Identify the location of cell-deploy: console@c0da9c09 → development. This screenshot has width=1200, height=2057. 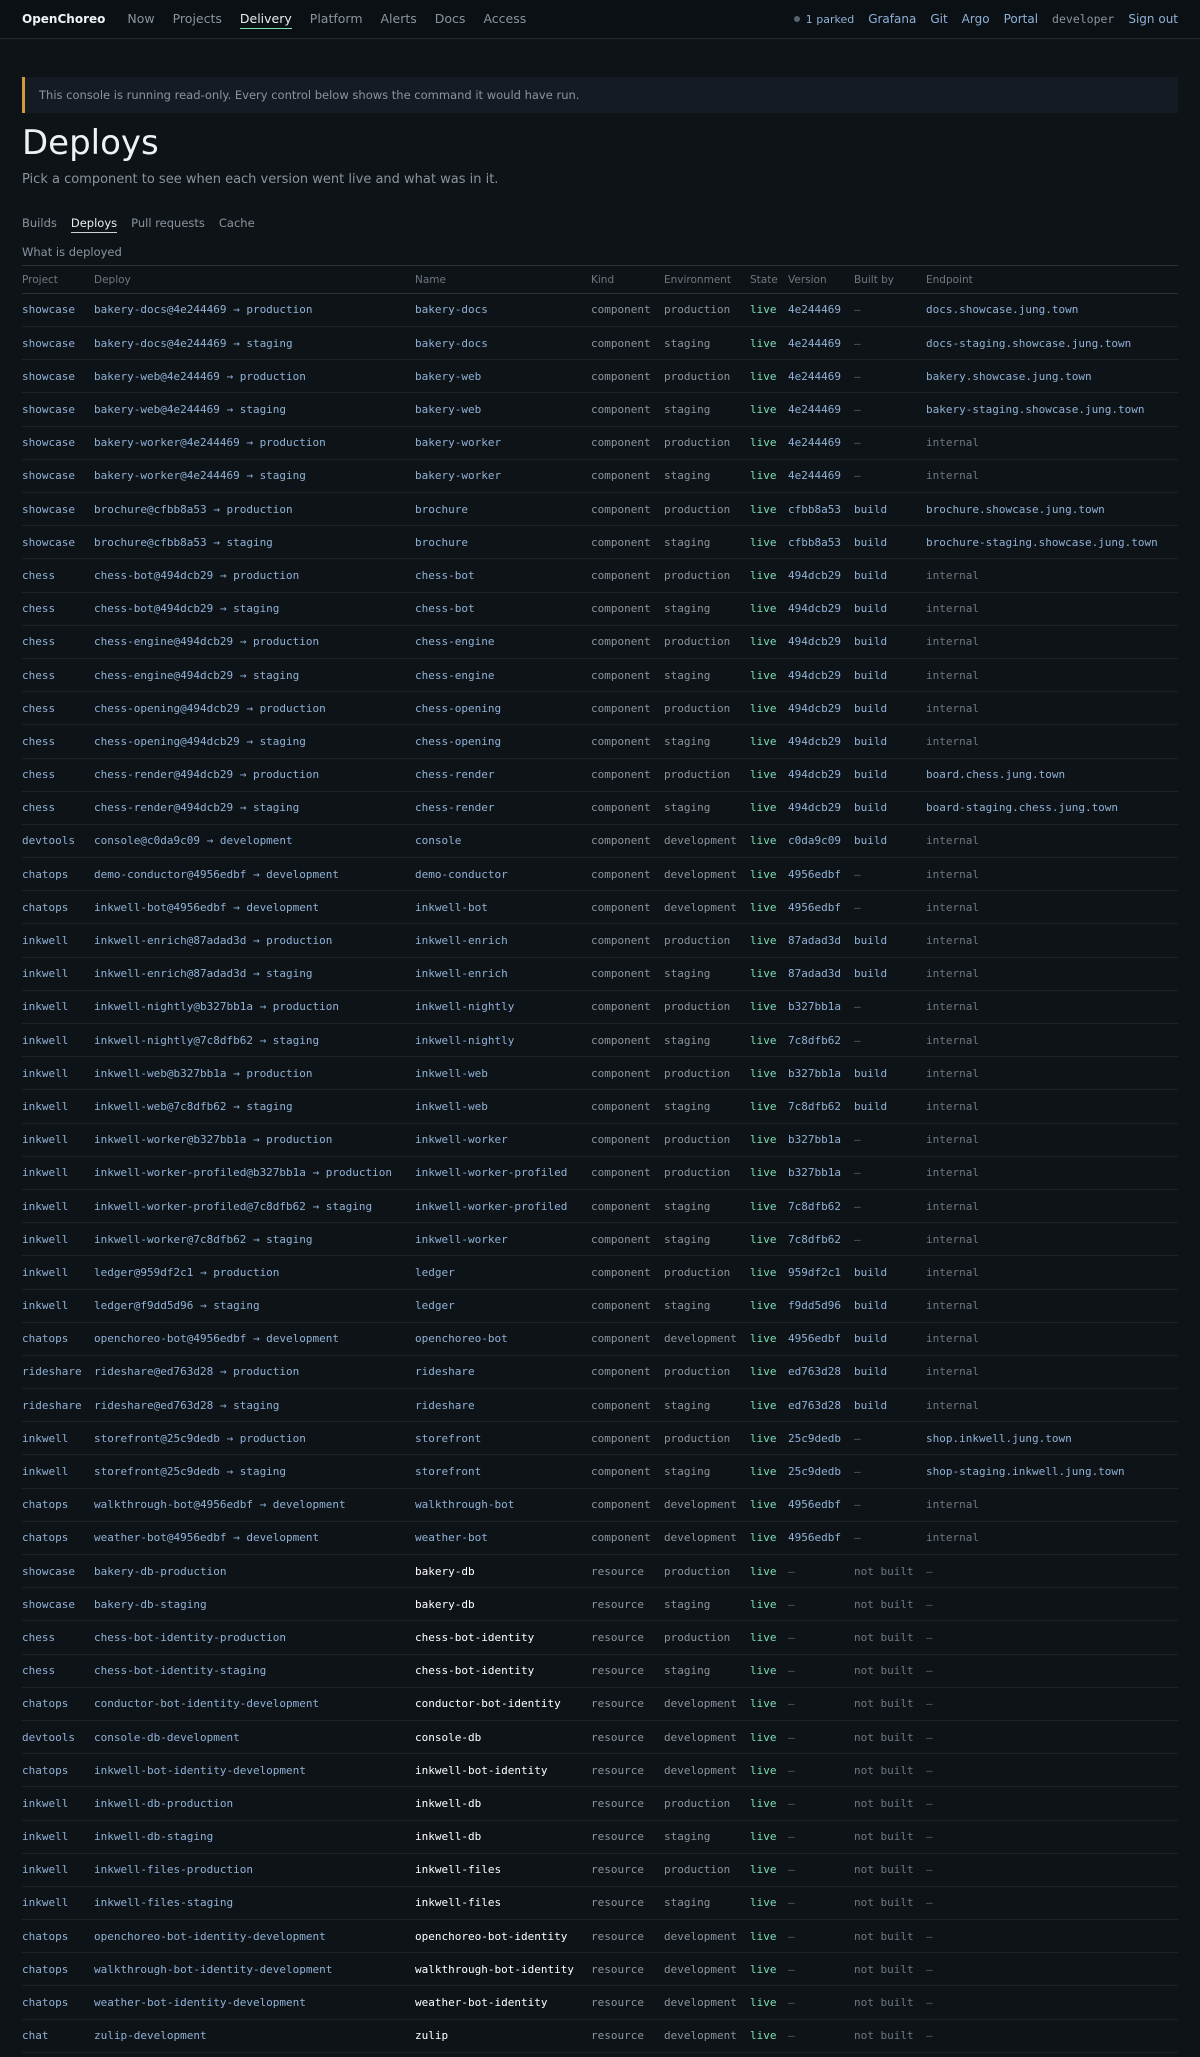
(254, 841).